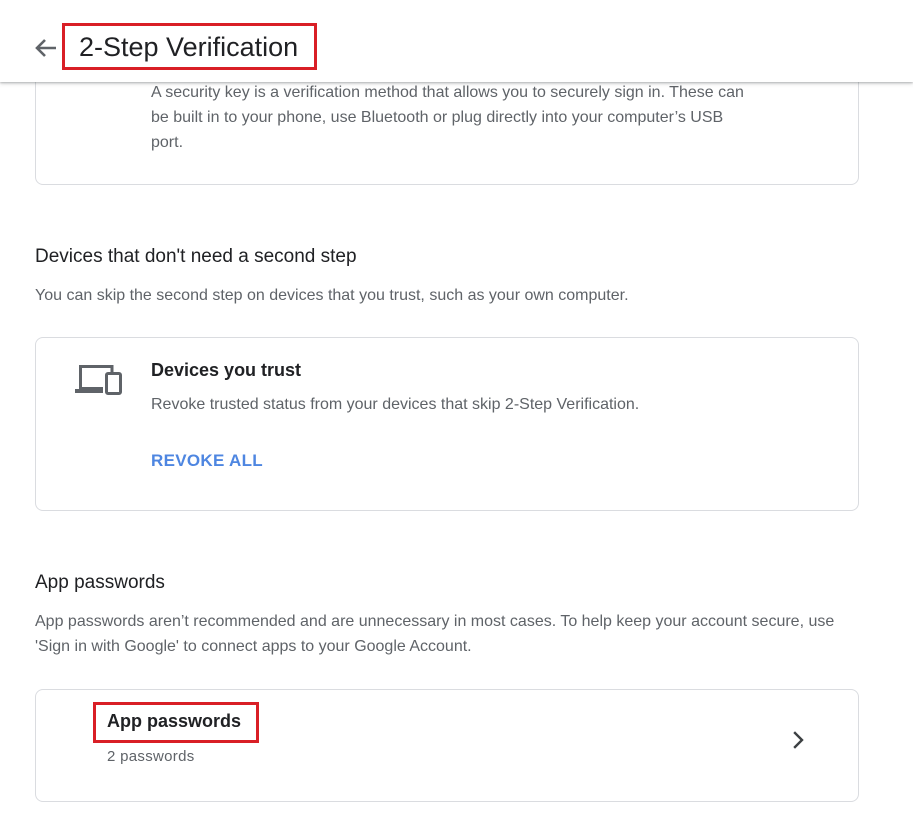  I want to click on app-passwords-section-title: App passwords, so click(100, 582).